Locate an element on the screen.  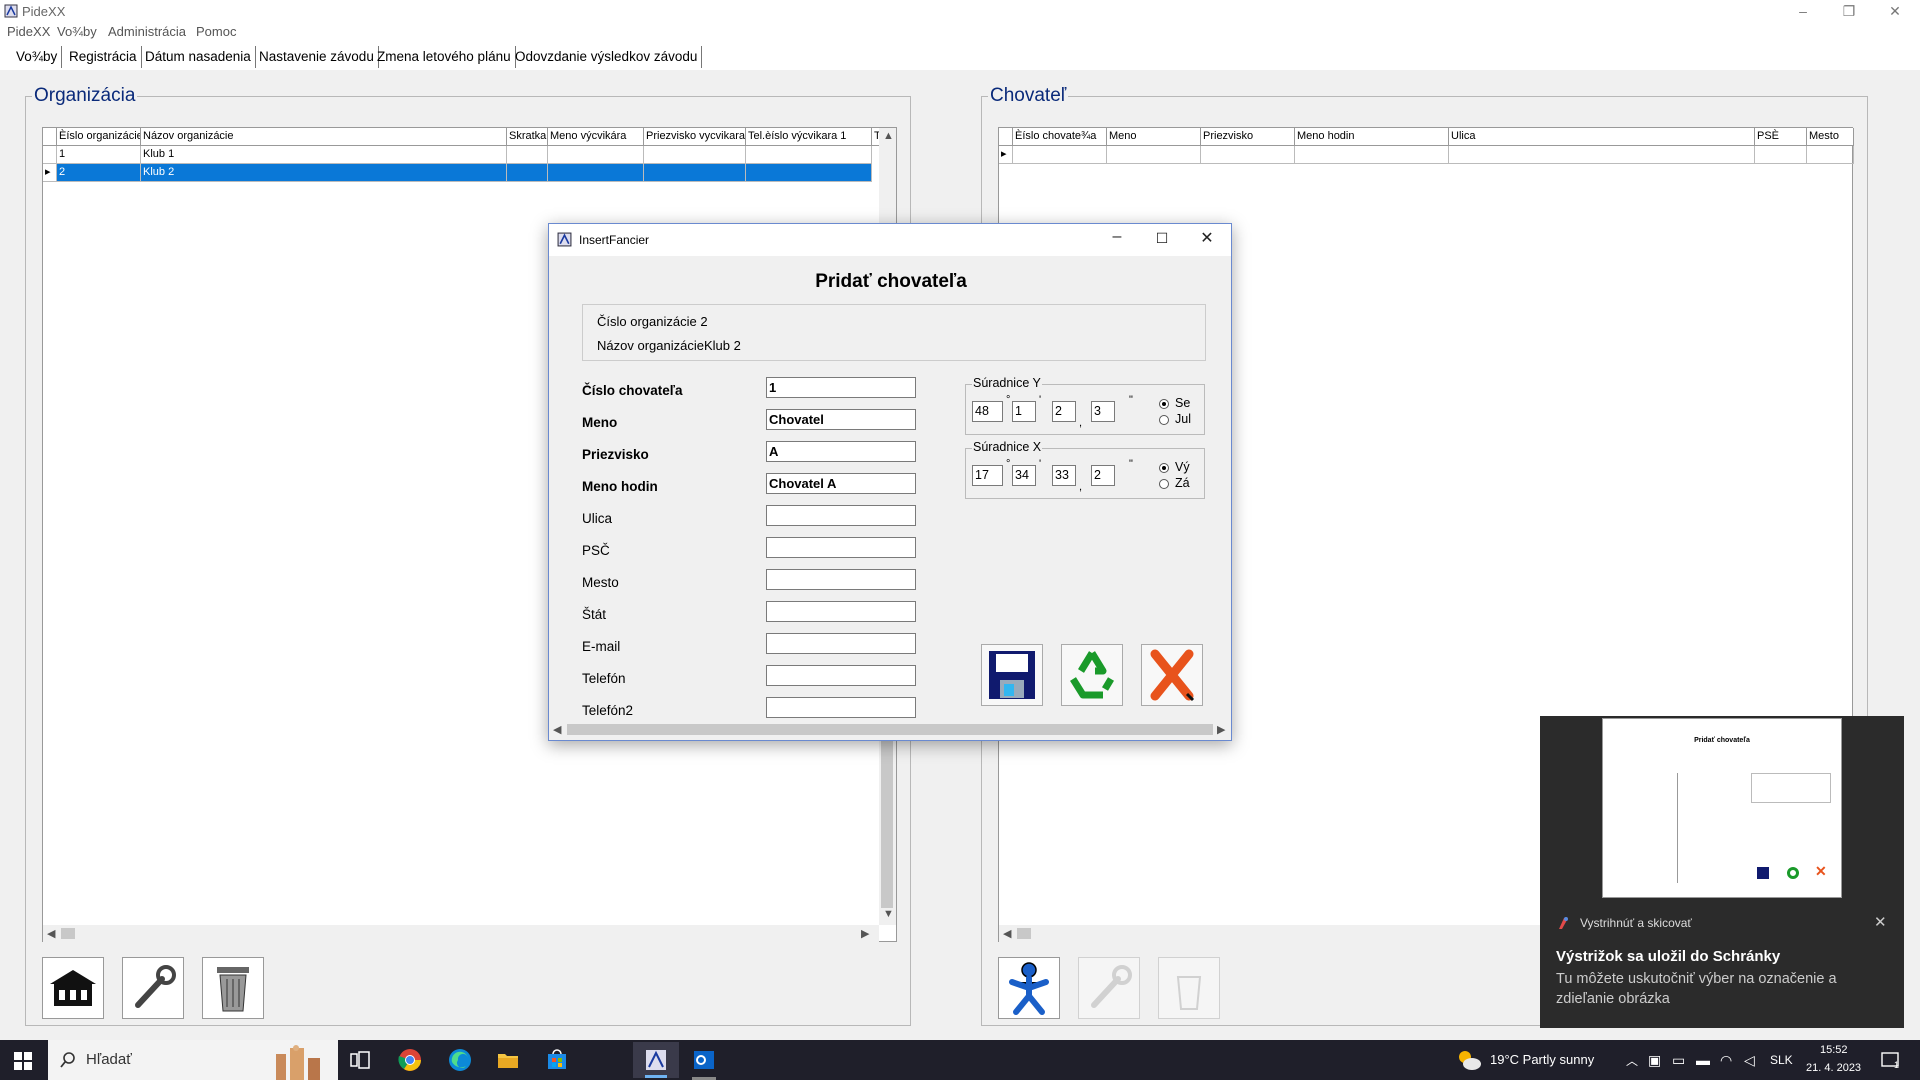
meeting-icon: ▭ is located at coordinates (1678, 1060).